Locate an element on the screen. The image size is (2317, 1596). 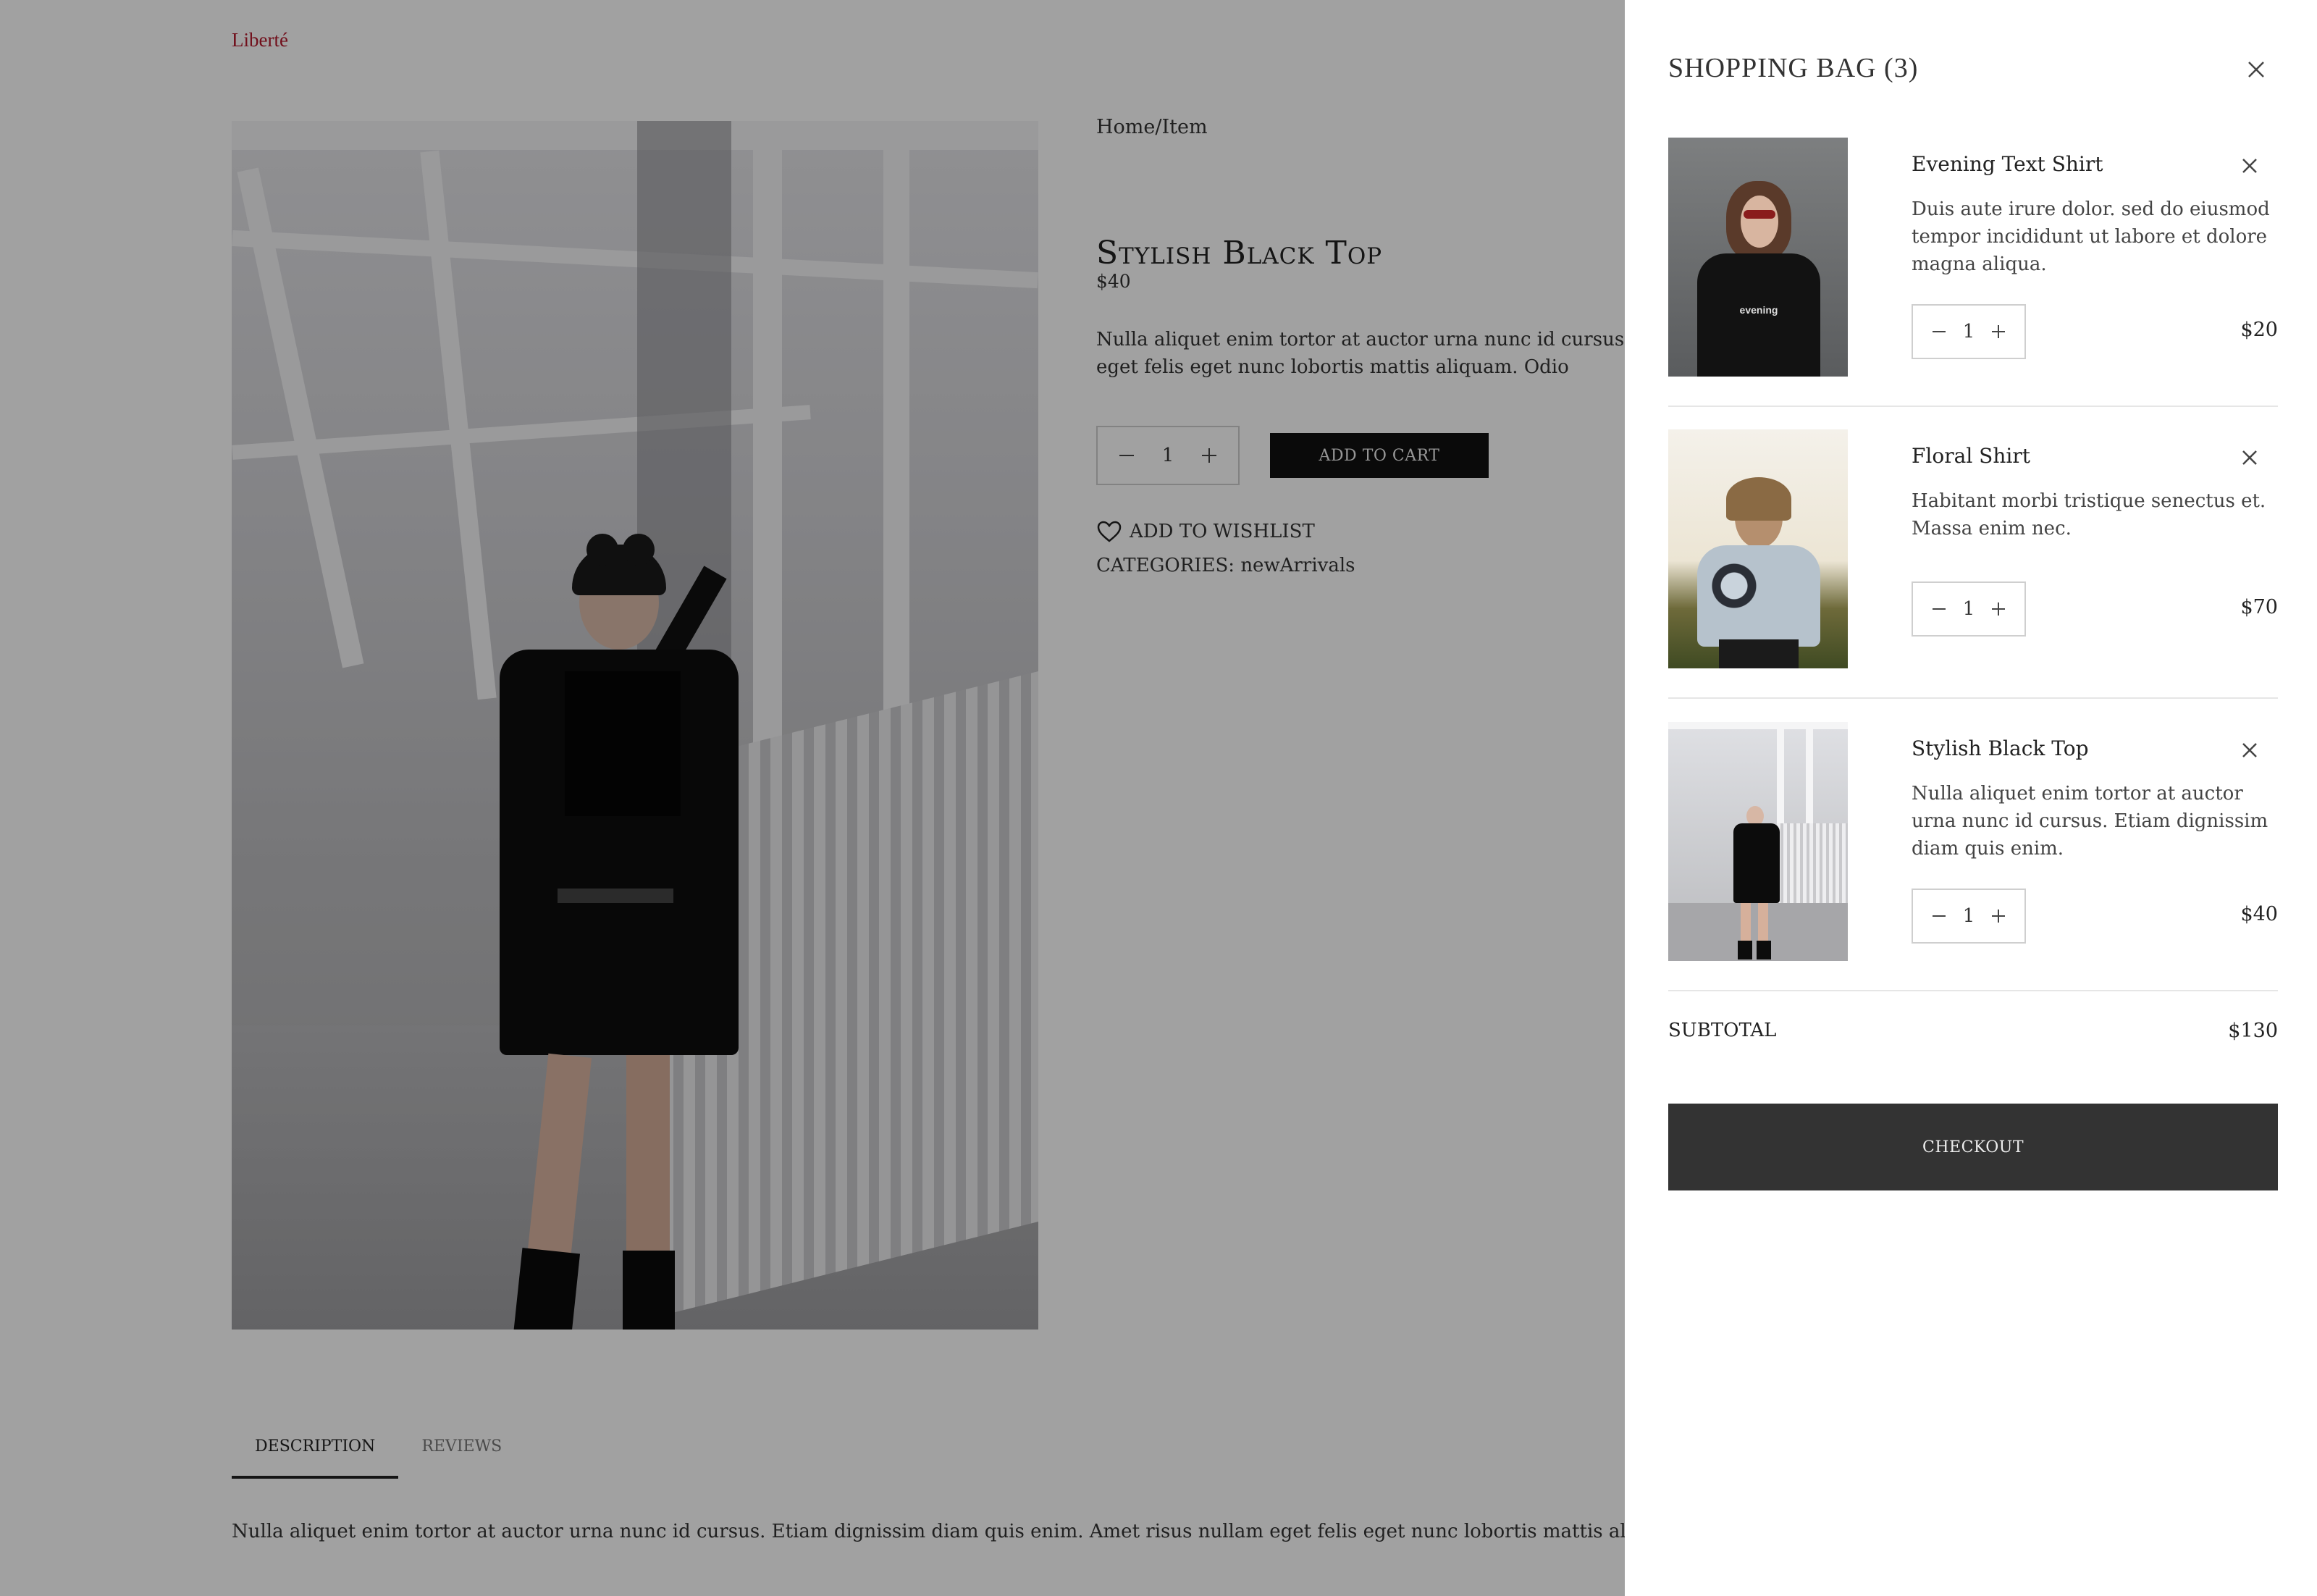
thumb-print-text: evening is located at coordinates (1758, 310).